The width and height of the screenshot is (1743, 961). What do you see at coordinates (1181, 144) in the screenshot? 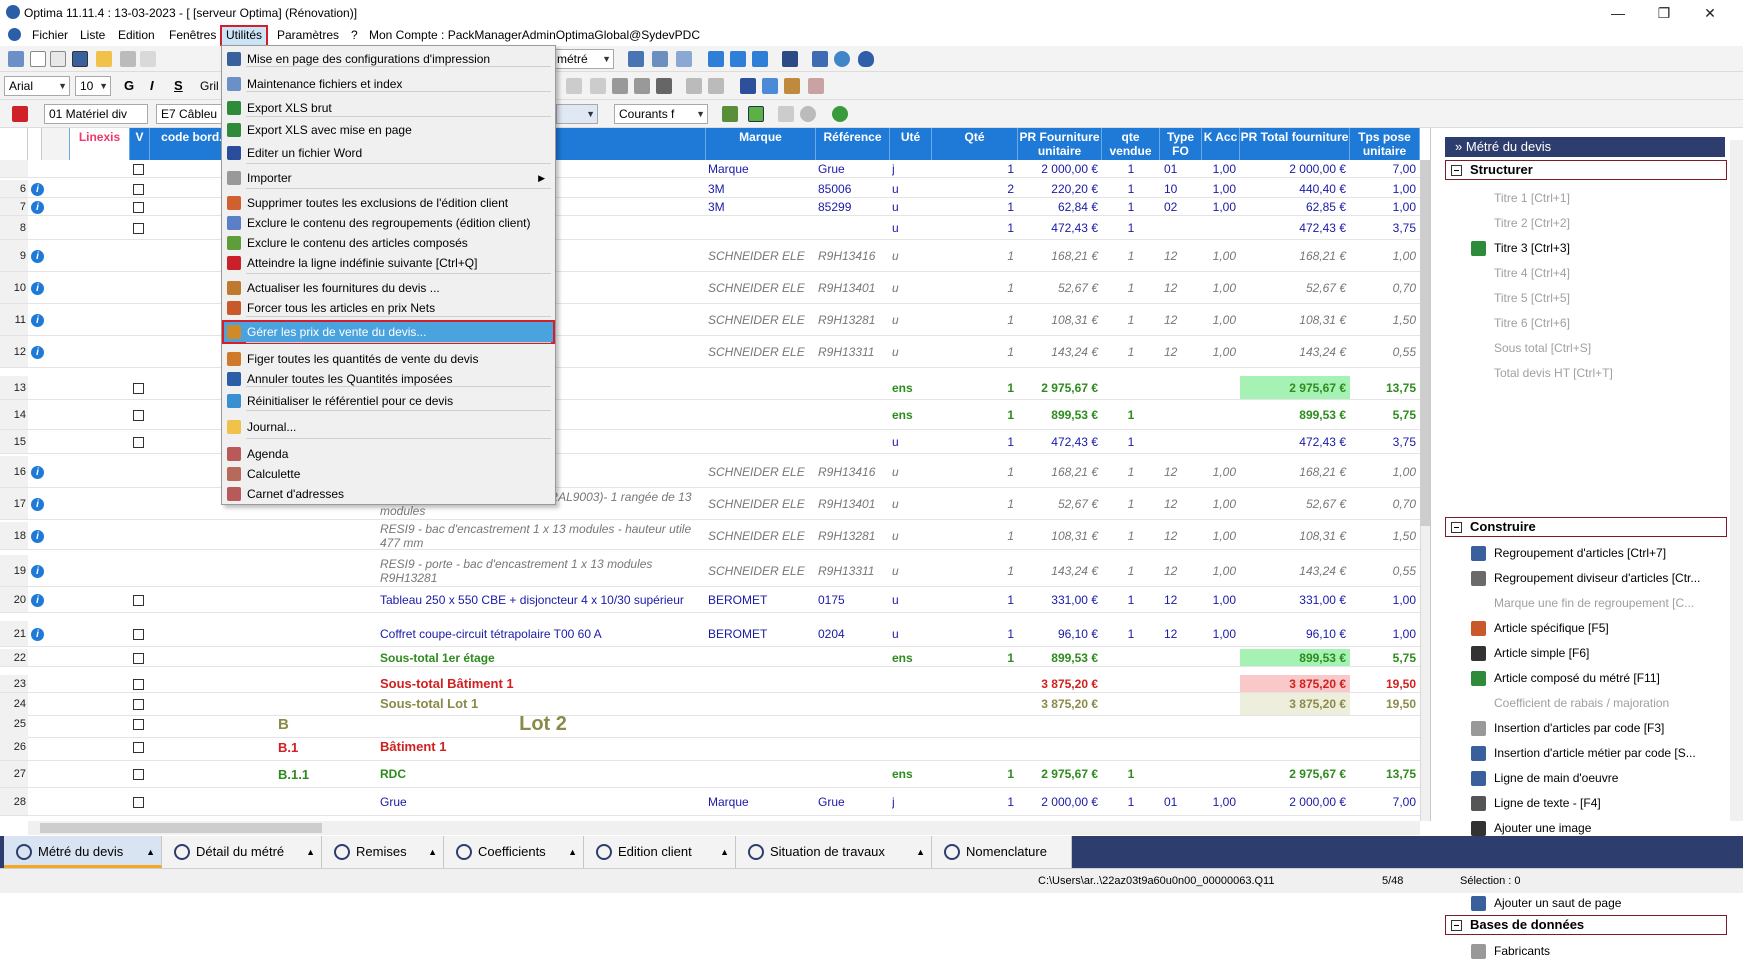
I see `header-type-fo: Type FO` at bounding box center [1181, 144].